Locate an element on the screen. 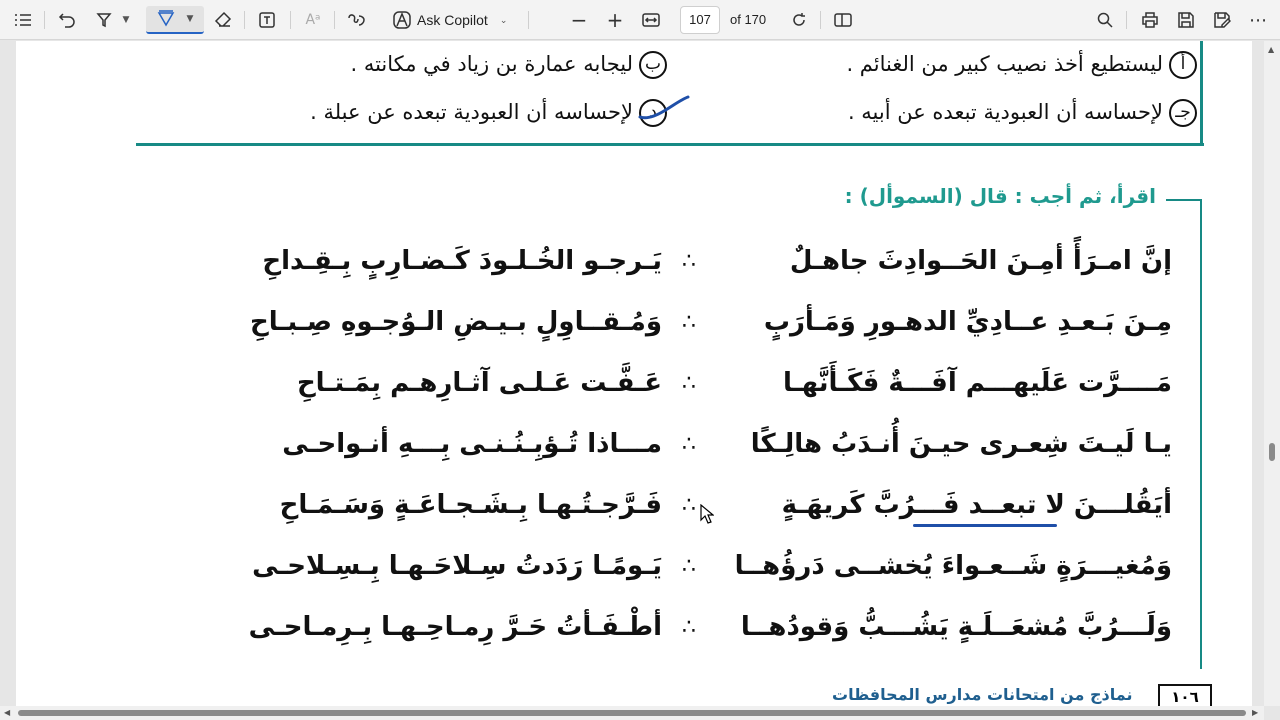 The width and height of the screenshot is (1280, 720). ask-copilot-button: Ask Copilot ⌄ is located at coordinates (454, 20).